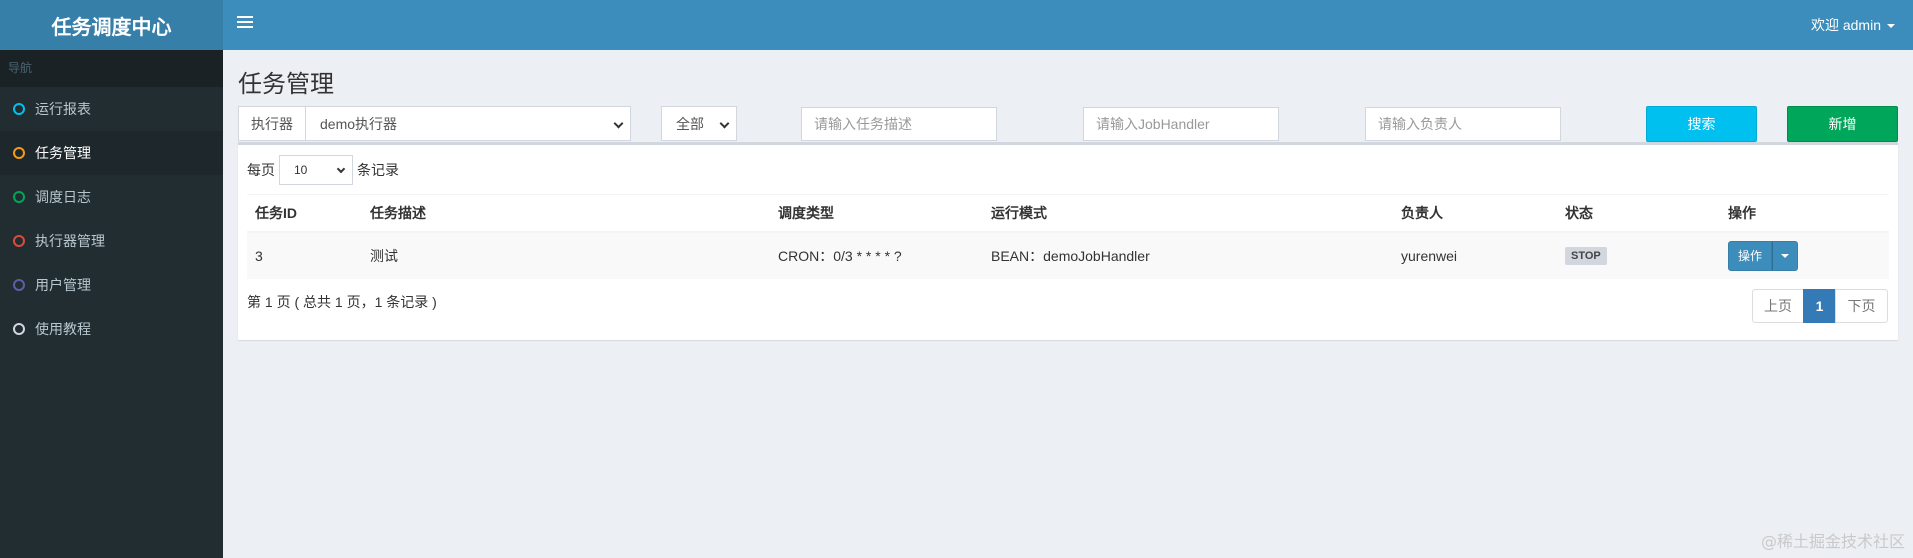  What do you see at coordinates (111, 329) in the screenshot?
I see `sidebar-item-help: 使用教程` at bounding box center [111, 329].